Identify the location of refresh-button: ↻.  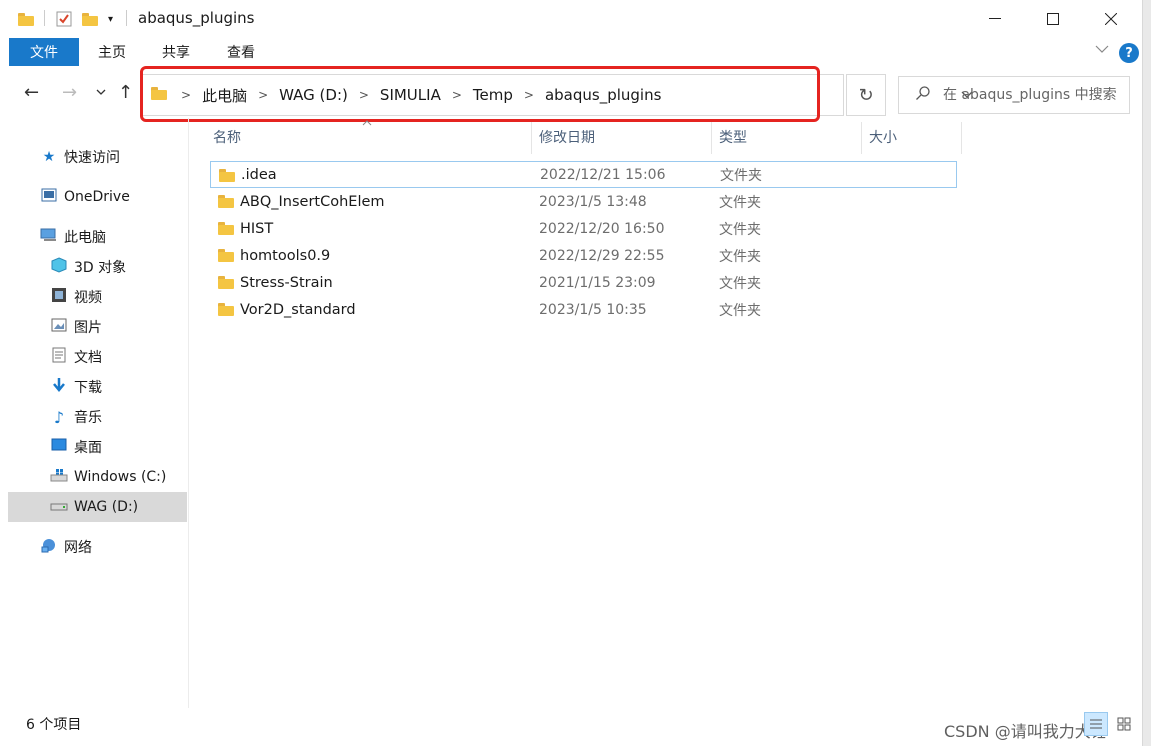
(866, 95).